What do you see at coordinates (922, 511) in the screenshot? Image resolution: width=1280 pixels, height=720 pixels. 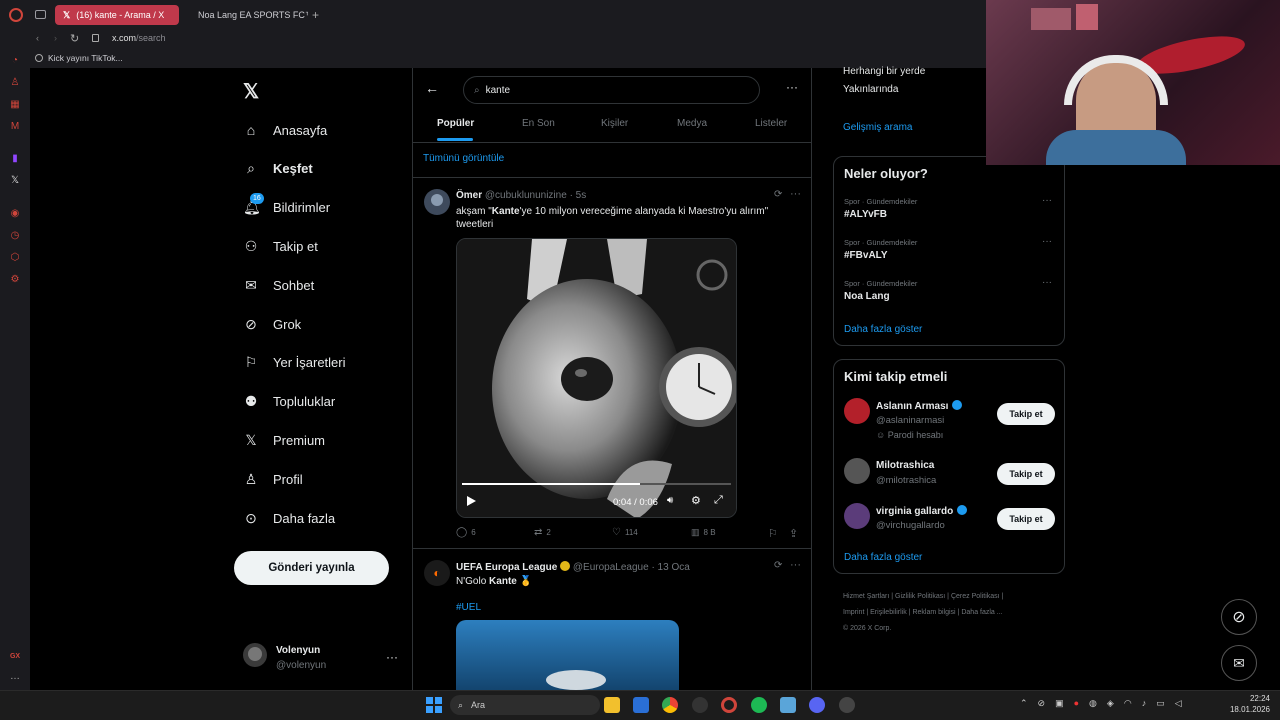 I see `suggest-name: virginia gallardo` at bounding box center [922, 511].